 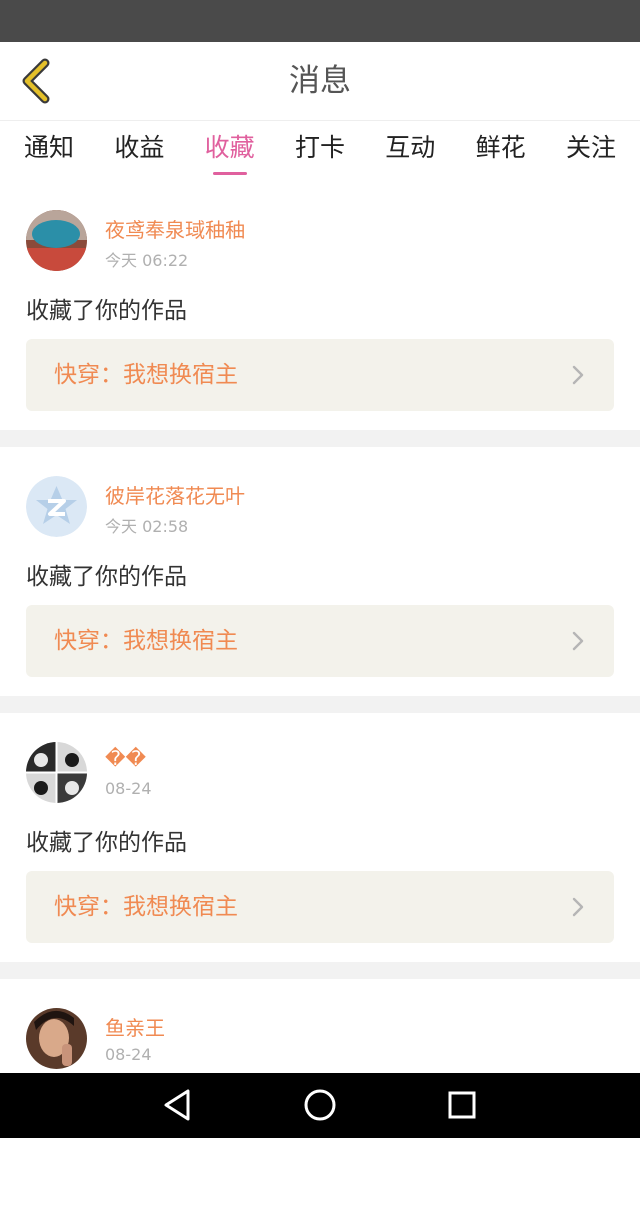 What do you see at coordinates (175, 228) in the screenshot?
I see `username: 夜鸢奉泉琙秞秞` at bounding box center [175, 228].